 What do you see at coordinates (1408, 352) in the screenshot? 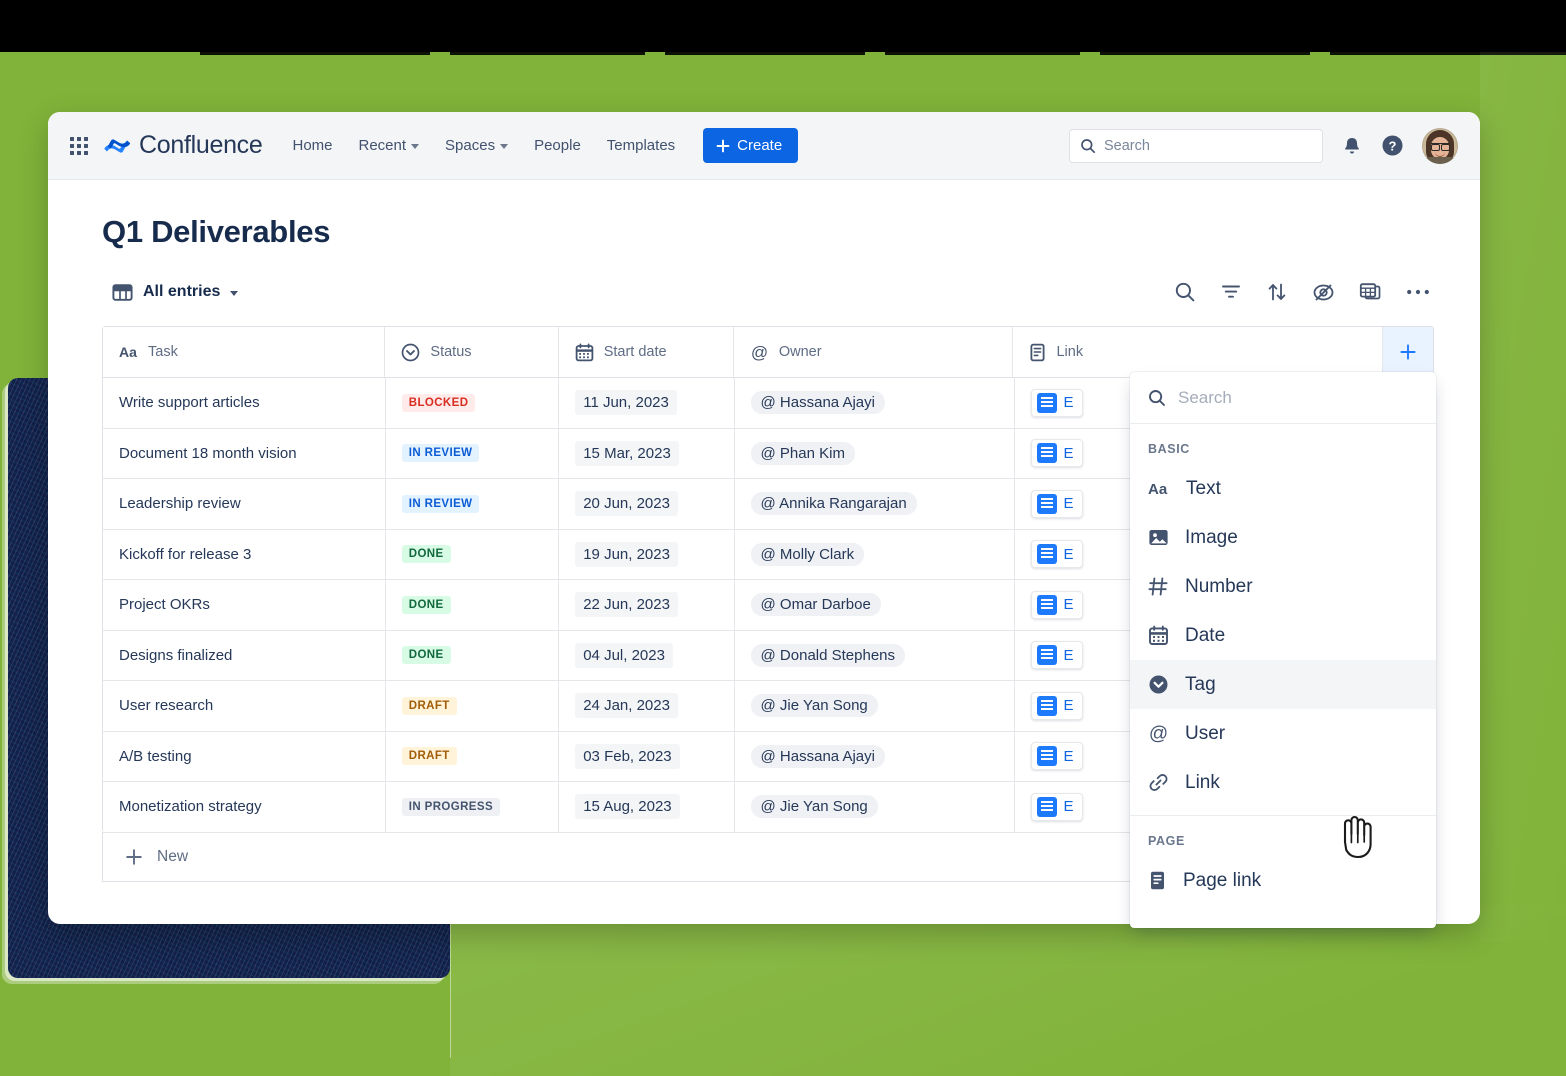
I see `add-column-button` at bounding box center [1408, 352].